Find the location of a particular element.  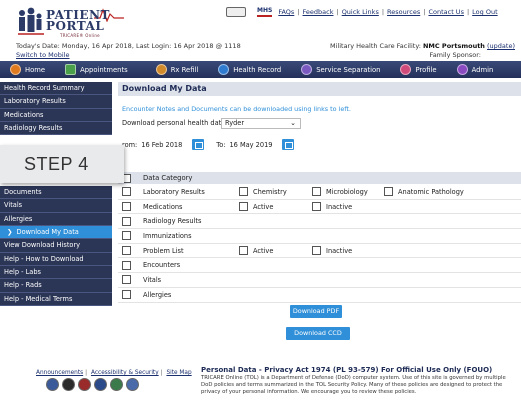

category-checkbox-vitals is located at coordinates (126, 280).